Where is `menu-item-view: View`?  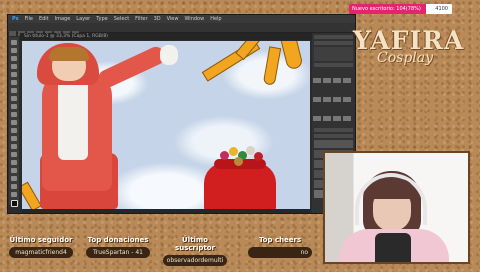
menu-item-view: View is located at coordinates (173, 19).